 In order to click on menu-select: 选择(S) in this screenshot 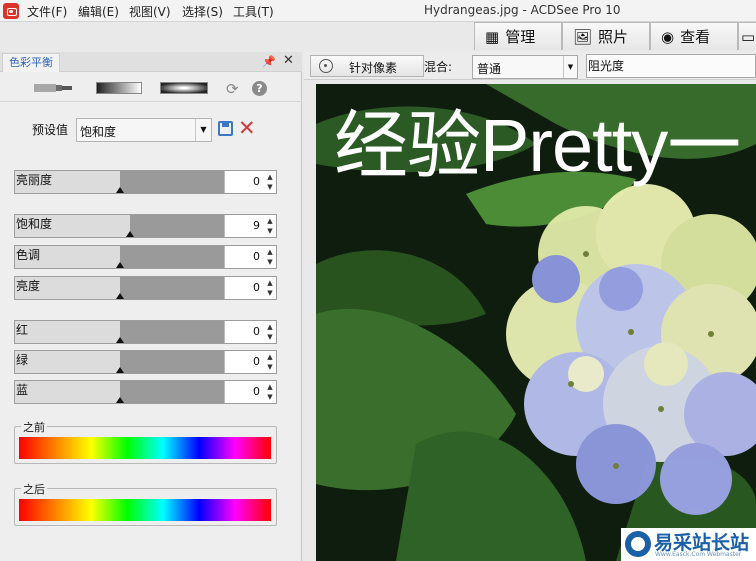, I will do `click(202, 11)`.